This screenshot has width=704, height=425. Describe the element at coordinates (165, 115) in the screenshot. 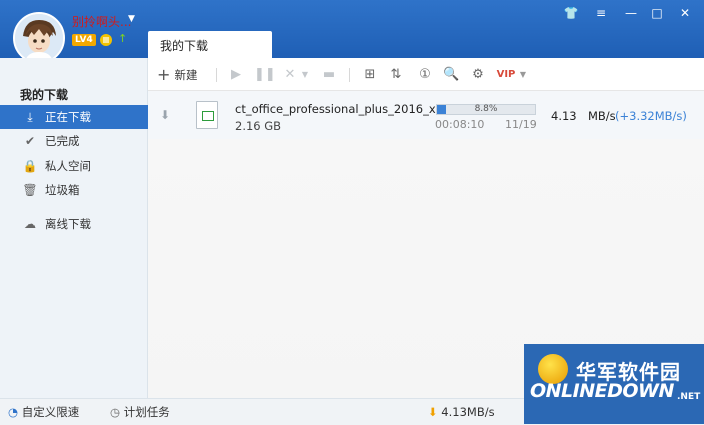

I see `download-status-icon: ⬇` at that location.